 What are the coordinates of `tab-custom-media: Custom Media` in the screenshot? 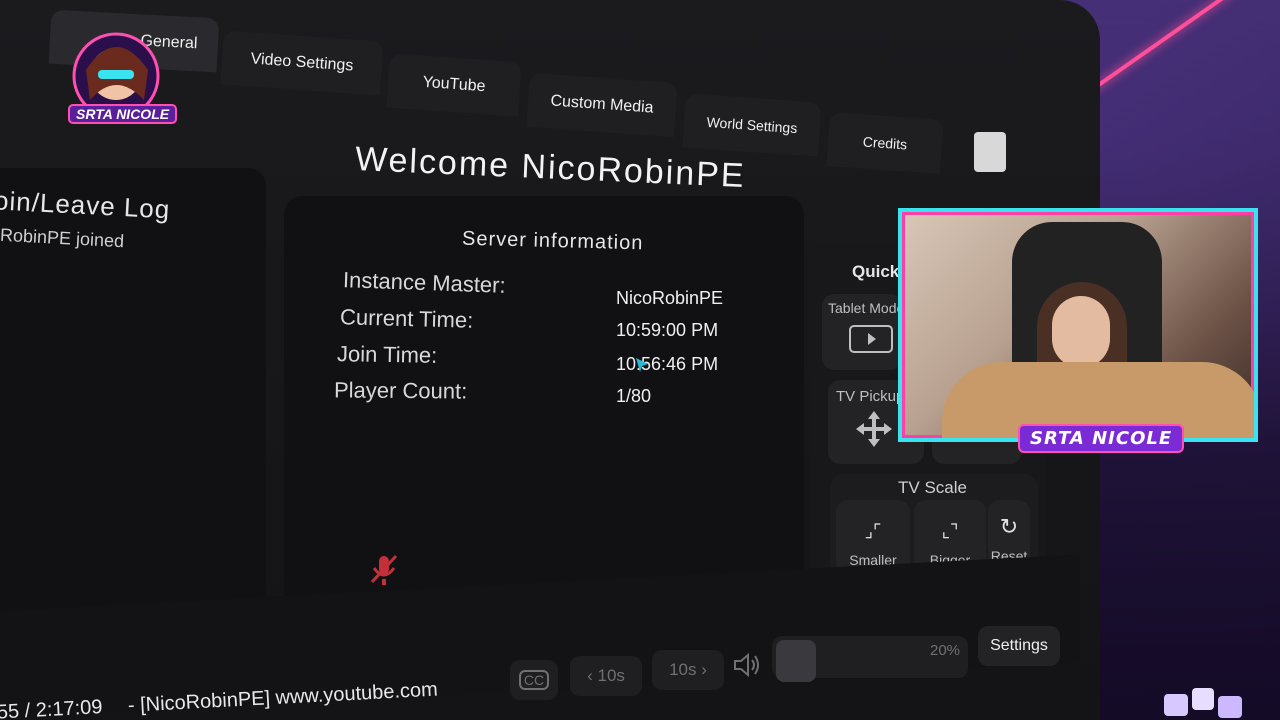 It's located at (602, 105).